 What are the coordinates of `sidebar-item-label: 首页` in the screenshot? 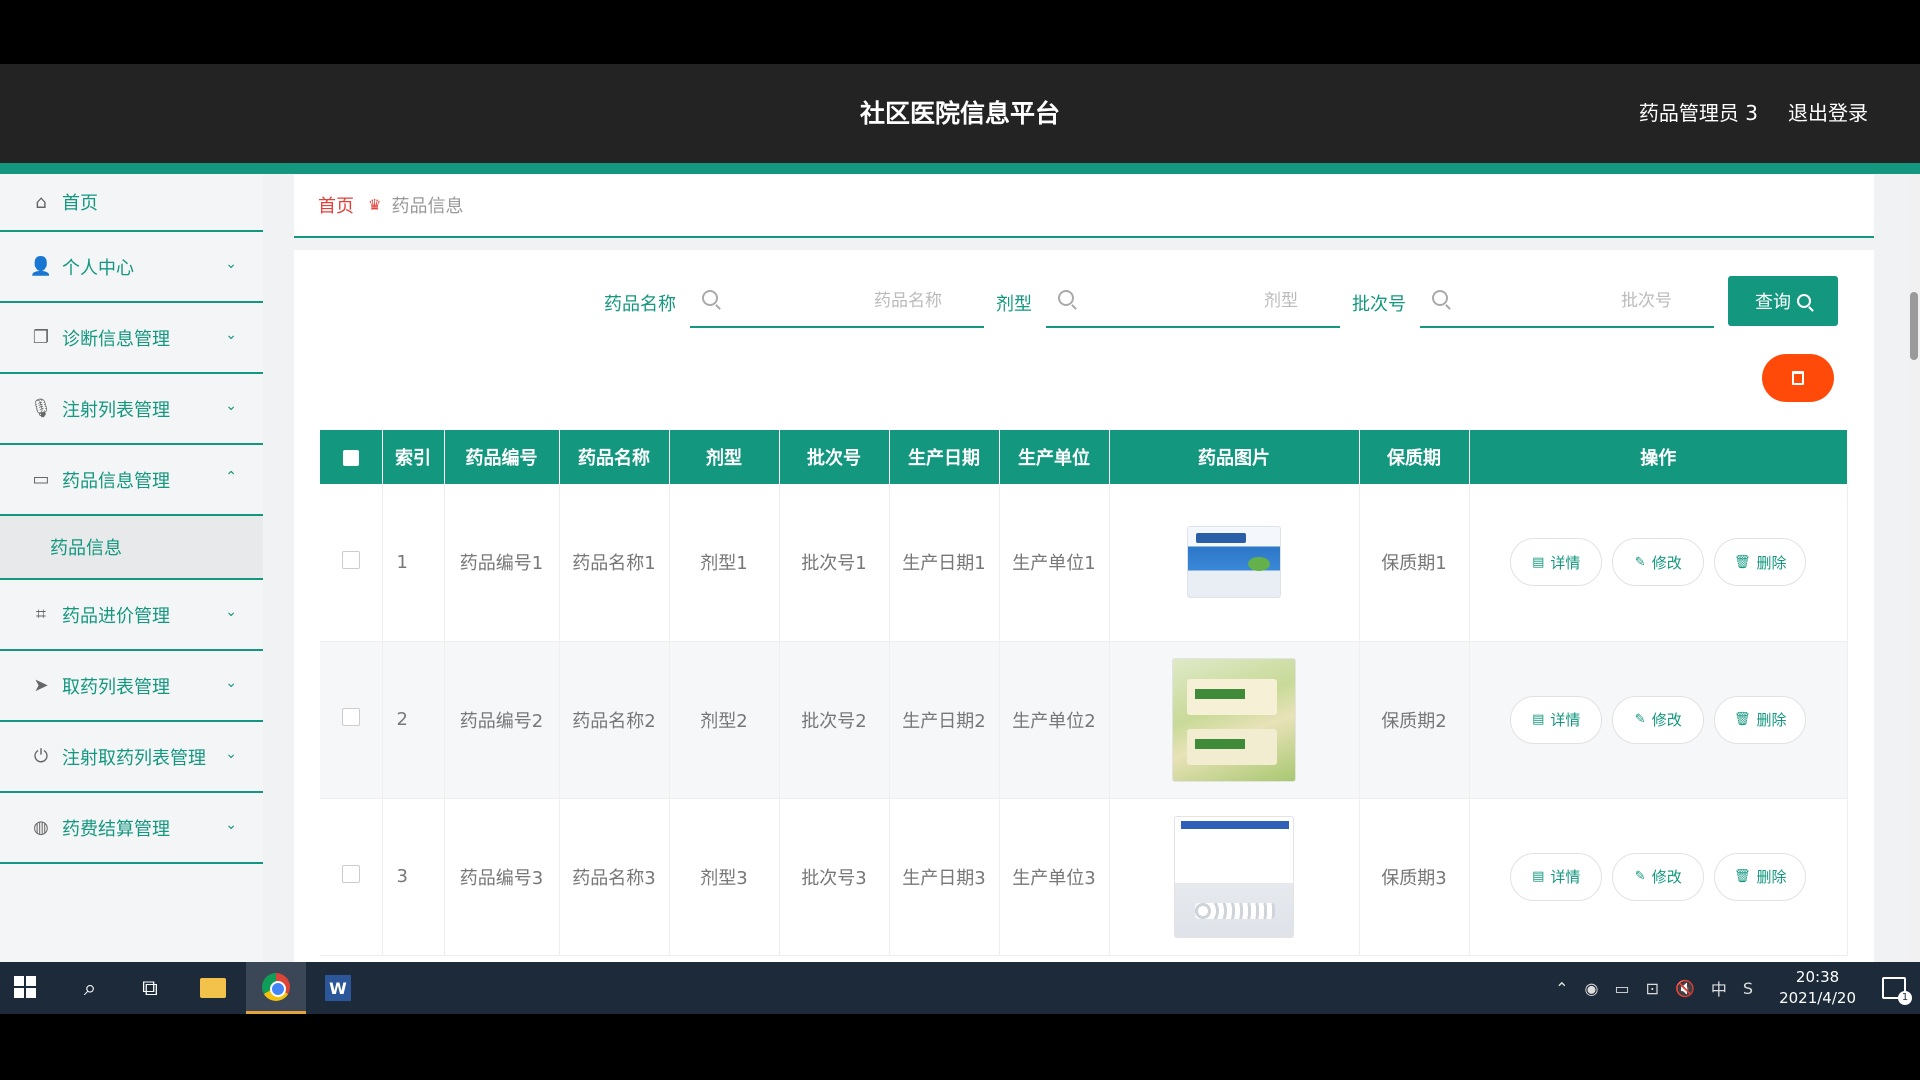 It's located at (80, 203).